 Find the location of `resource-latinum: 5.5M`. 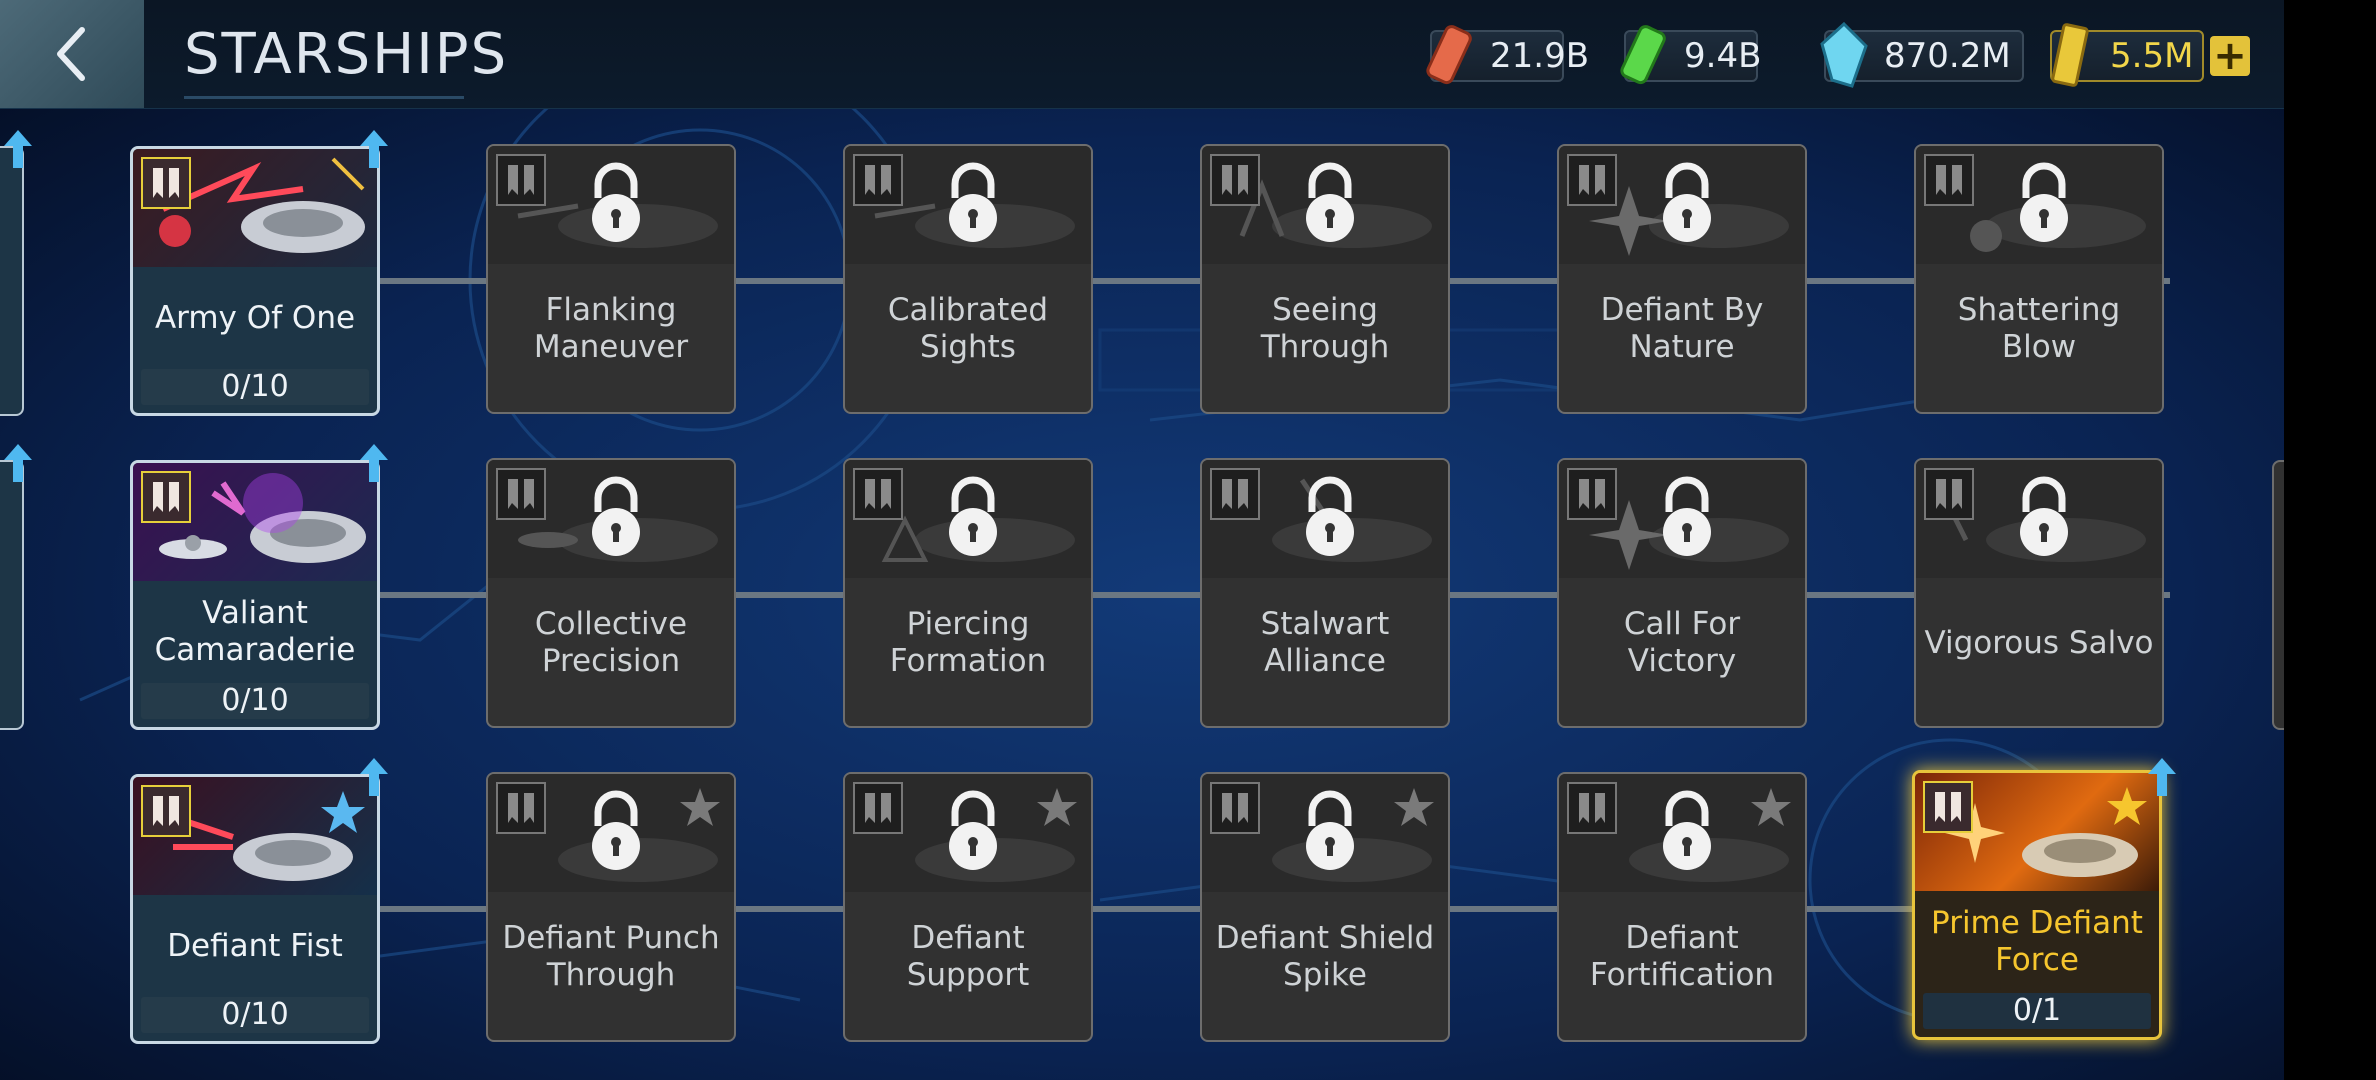

resource-latinum: 5.5M is located at coordinates (2127, 55).